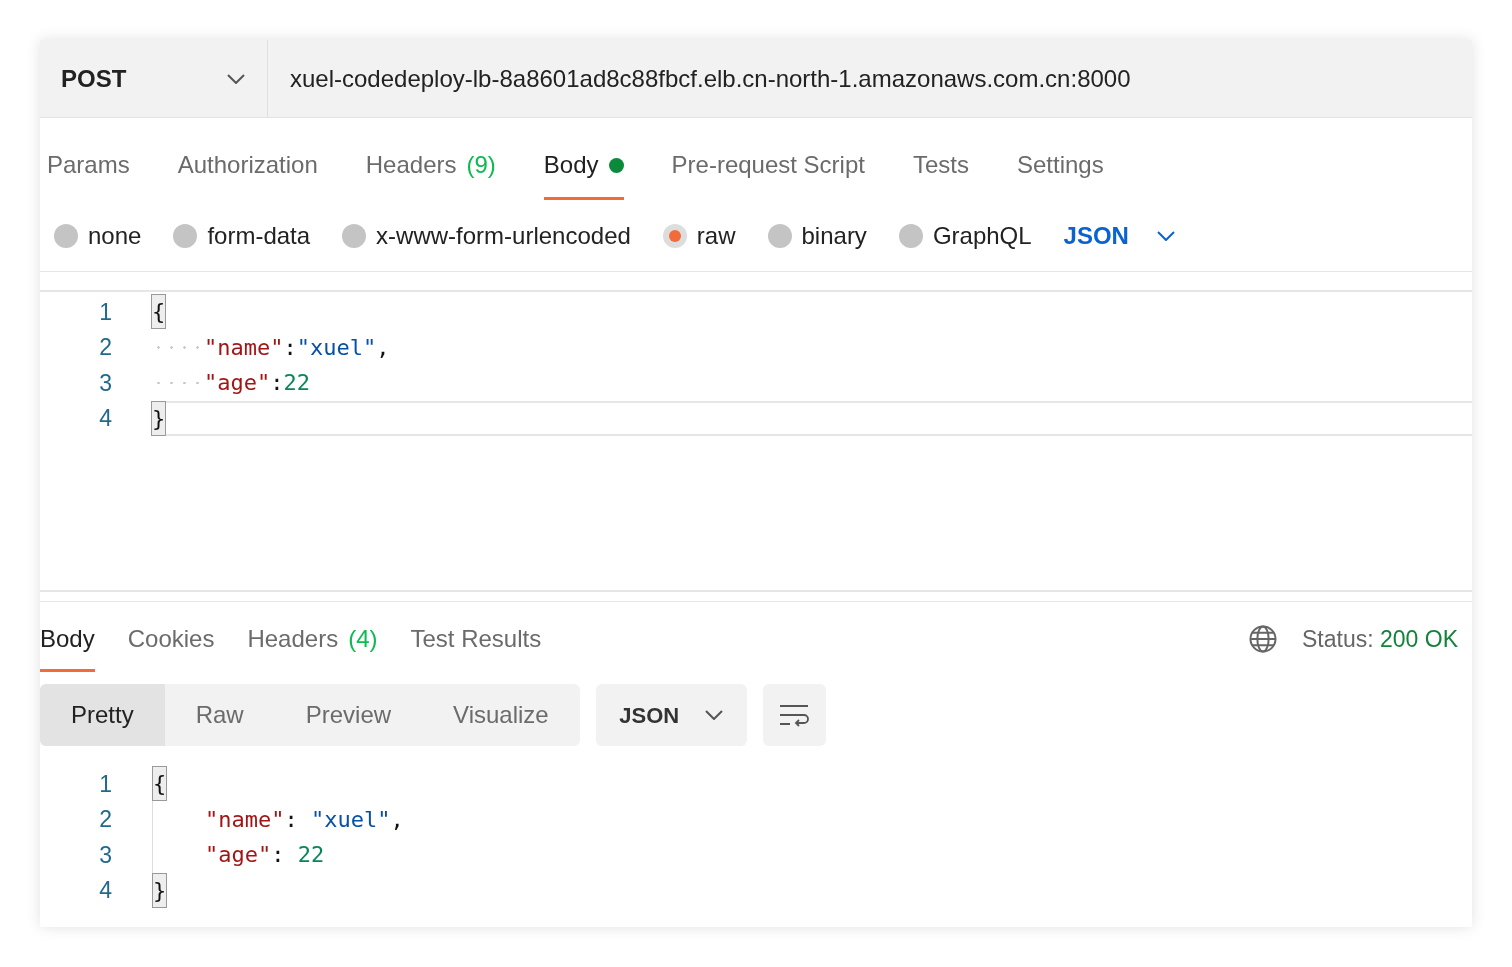 The width and height of the screenshot is (1512, 967). Describe the element at coordinates (583, 168) in the screenshot. I see `request-tab: Body` at that location.